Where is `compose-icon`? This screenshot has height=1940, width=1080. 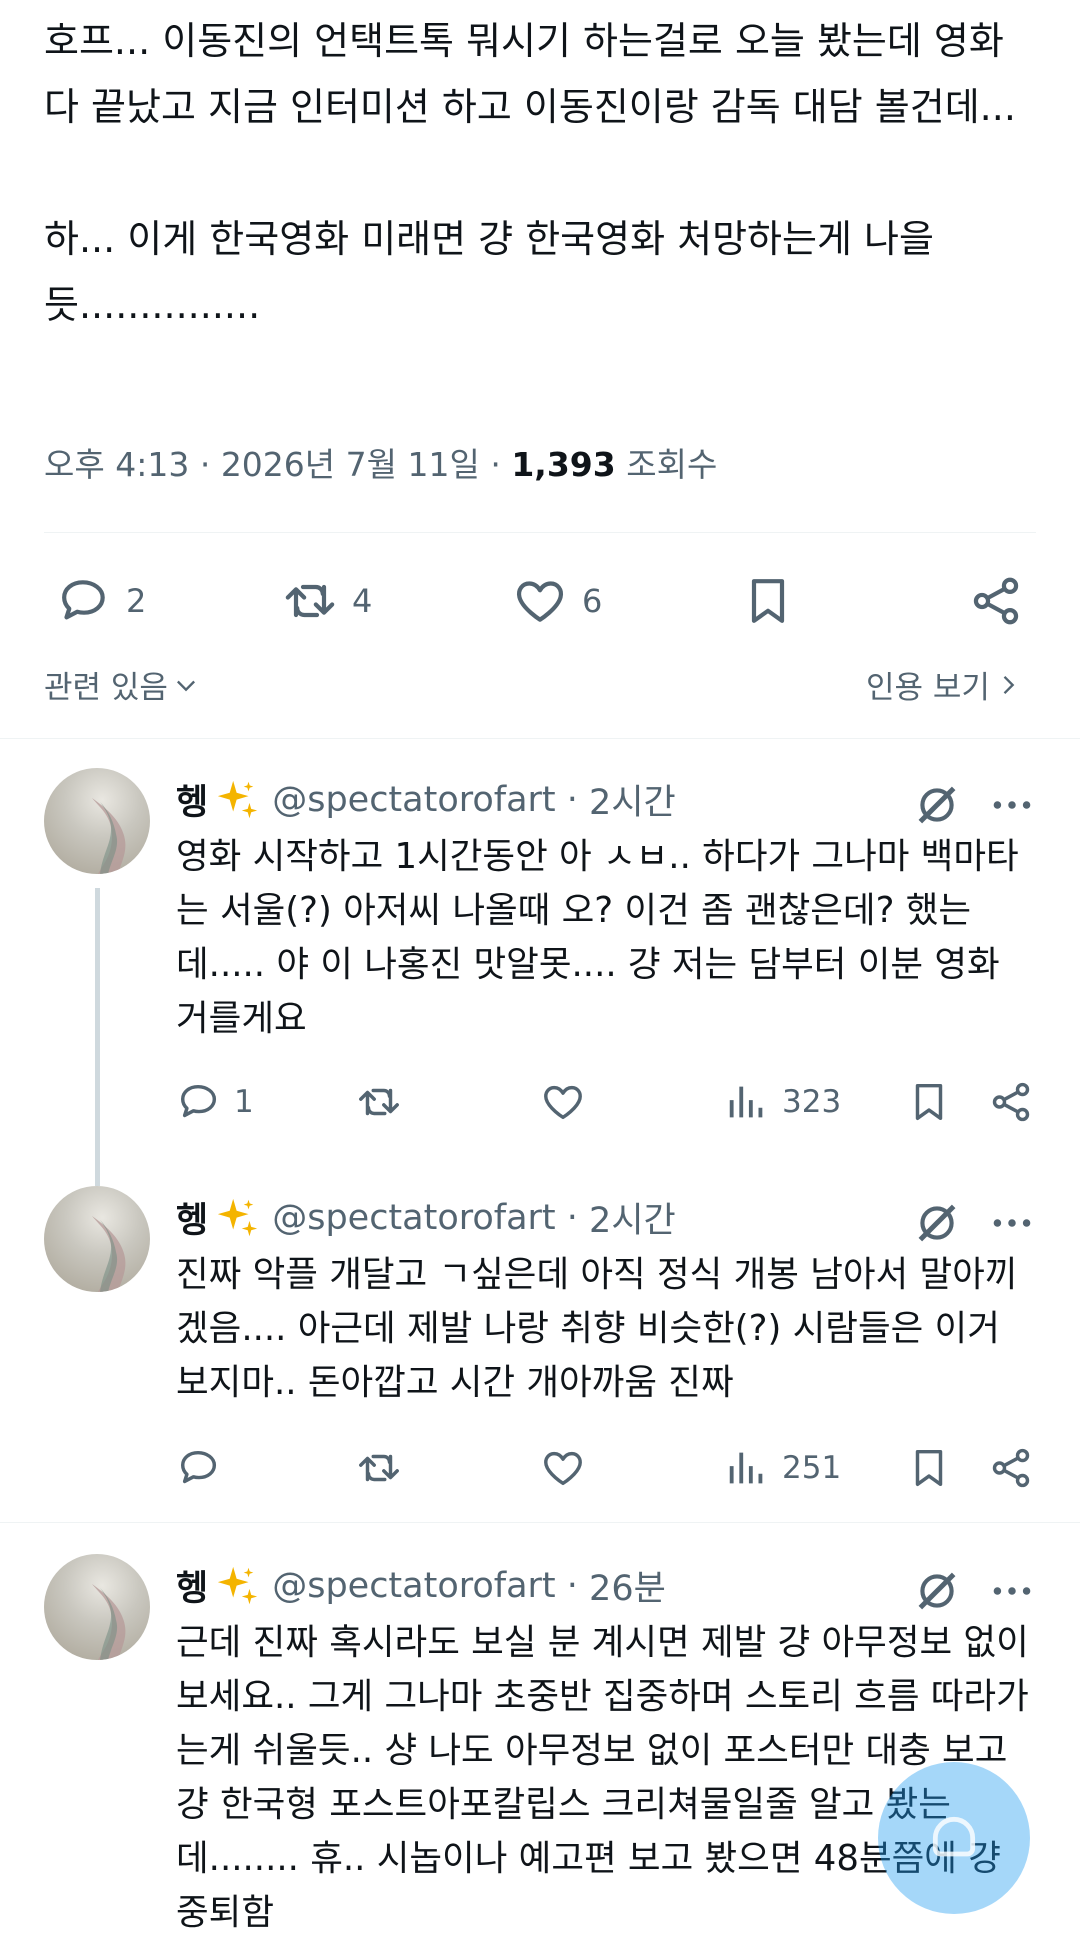
compose-icon is located at coordinates (954, 1837).